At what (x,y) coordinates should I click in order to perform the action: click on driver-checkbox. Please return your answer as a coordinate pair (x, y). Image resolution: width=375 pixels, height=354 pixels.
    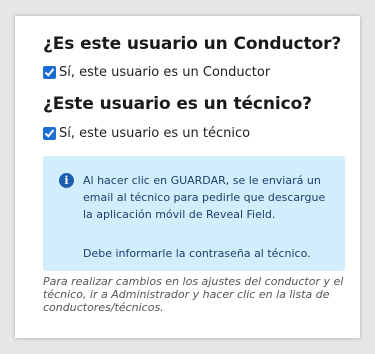
    Looking at the image, I should click on (49, 72).